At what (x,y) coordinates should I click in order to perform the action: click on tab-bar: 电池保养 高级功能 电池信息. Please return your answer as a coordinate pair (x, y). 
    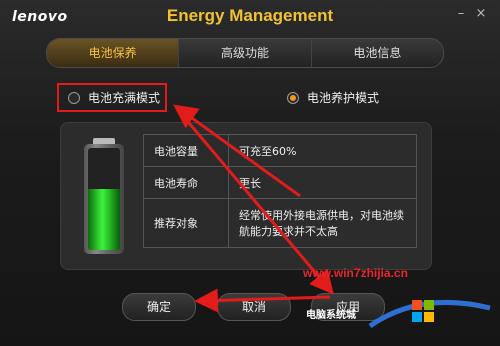
    Looking at the image, I should click on (245, 53).